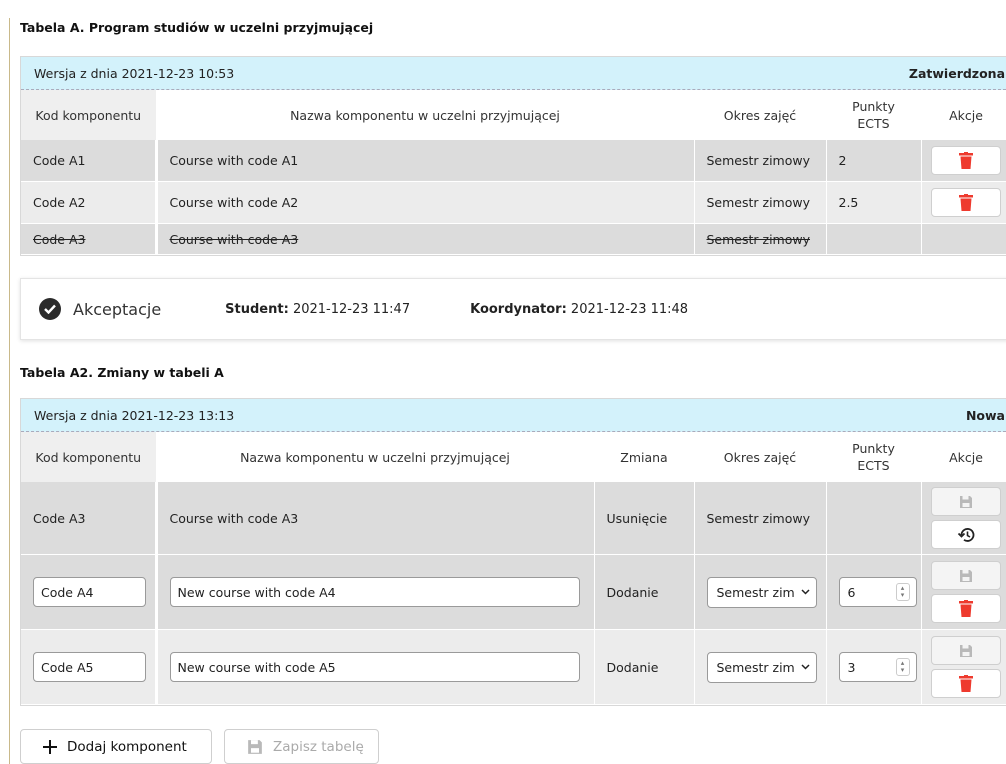 This screenshot has height=764, width=1006. What do you see at coordinates (318, 746) in the screenshot?
I see `save-table-label: Zapisz tabelę` at bounding box center [318, 746].